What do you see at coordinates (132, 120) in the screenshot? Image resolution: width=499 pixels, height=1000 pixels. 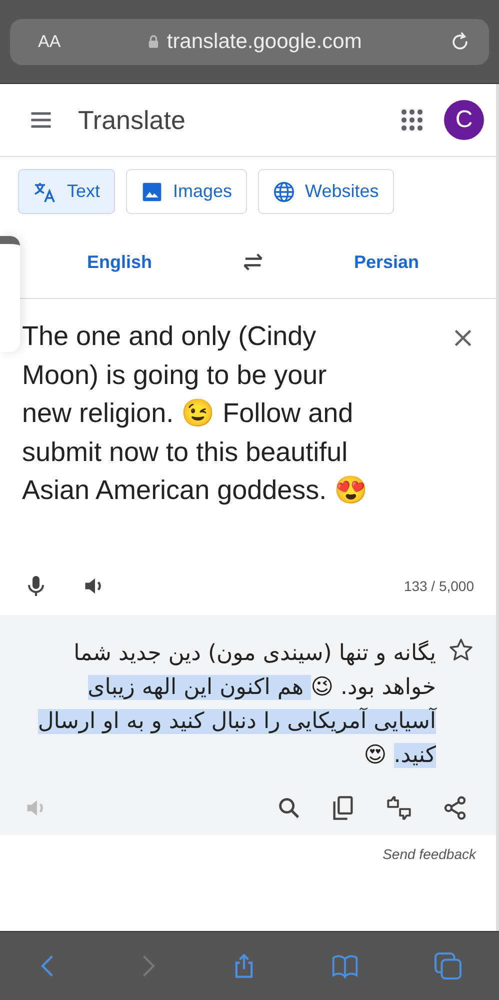 I see `app-title: Translate` at bounding box center [132, 120].